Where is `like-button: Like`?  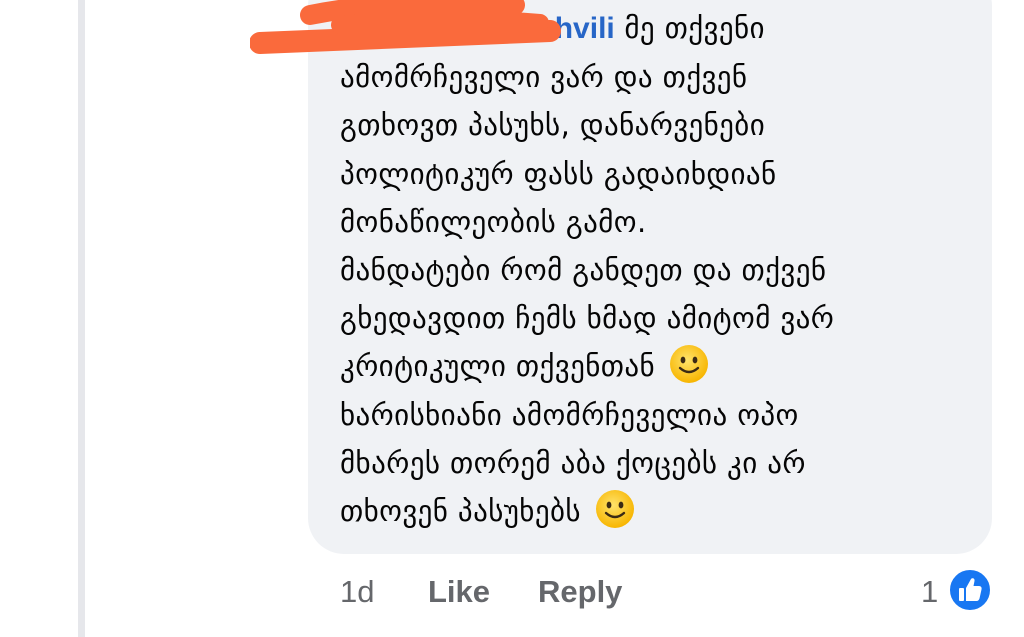 like-button: Like is located at coordinates (459, 592).